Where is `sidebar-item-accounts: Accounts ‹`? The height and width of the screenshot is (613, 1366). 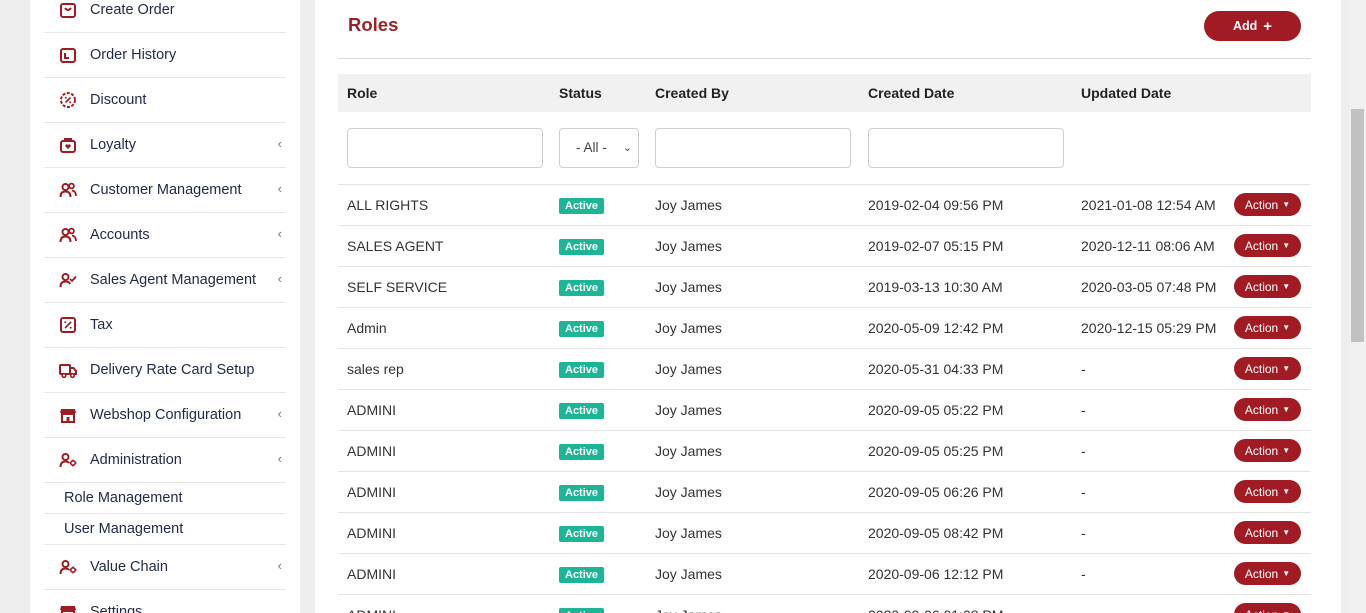 sidebar-item-accounts: Accounts ‹ is located at coordinates (165, 235).